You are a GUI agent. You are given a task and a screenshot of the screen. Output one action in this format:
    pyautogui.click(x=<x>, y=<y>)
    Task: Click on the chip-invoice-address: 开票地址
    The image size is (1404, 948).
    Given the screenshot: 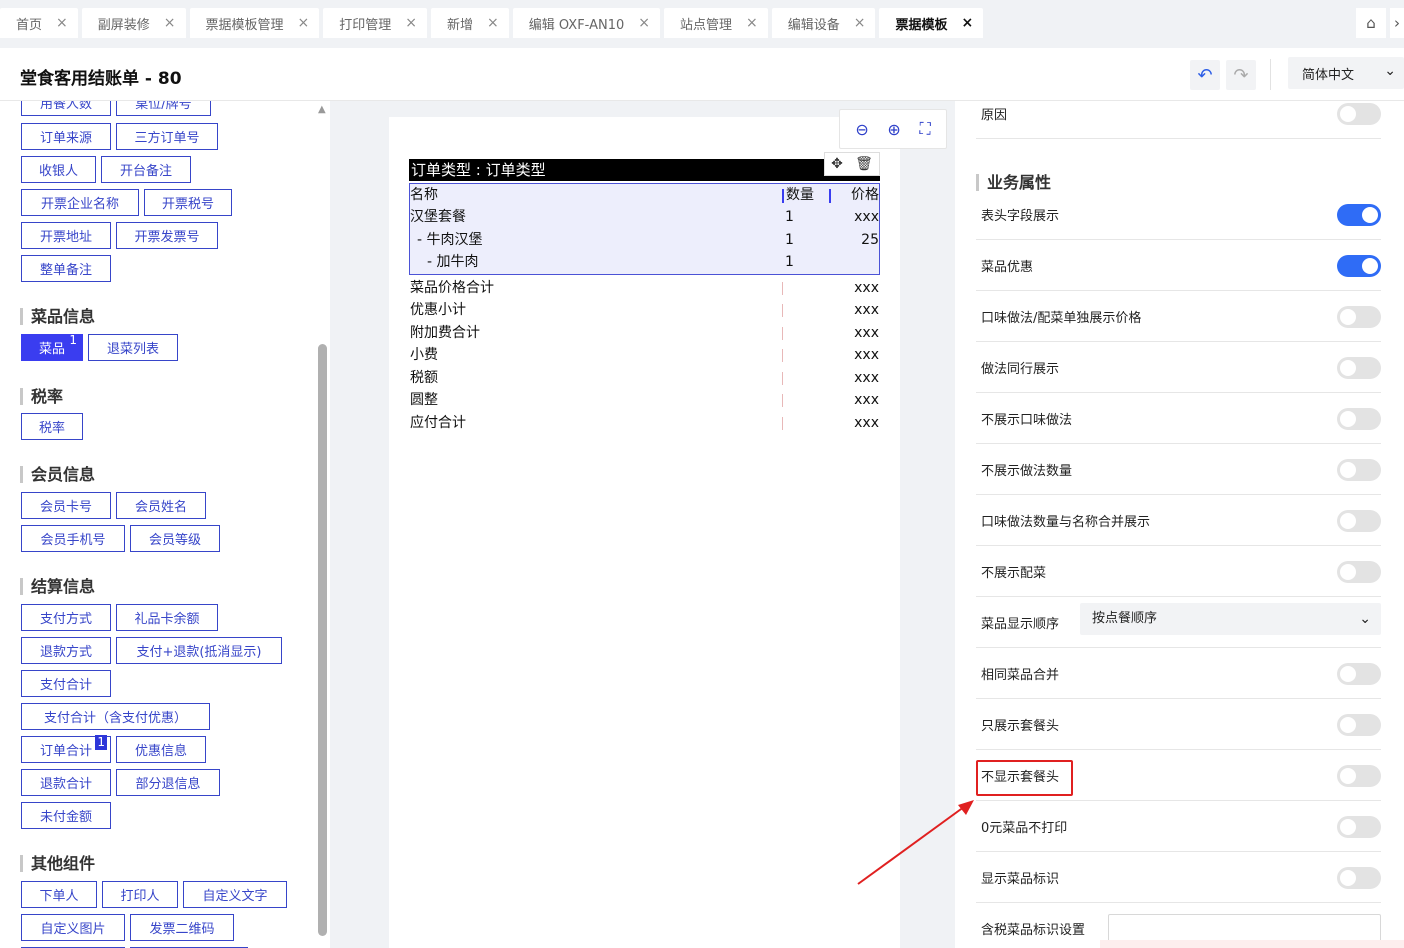 What is the action you would take?
    pyautogui.click(x=66, y=235)
    